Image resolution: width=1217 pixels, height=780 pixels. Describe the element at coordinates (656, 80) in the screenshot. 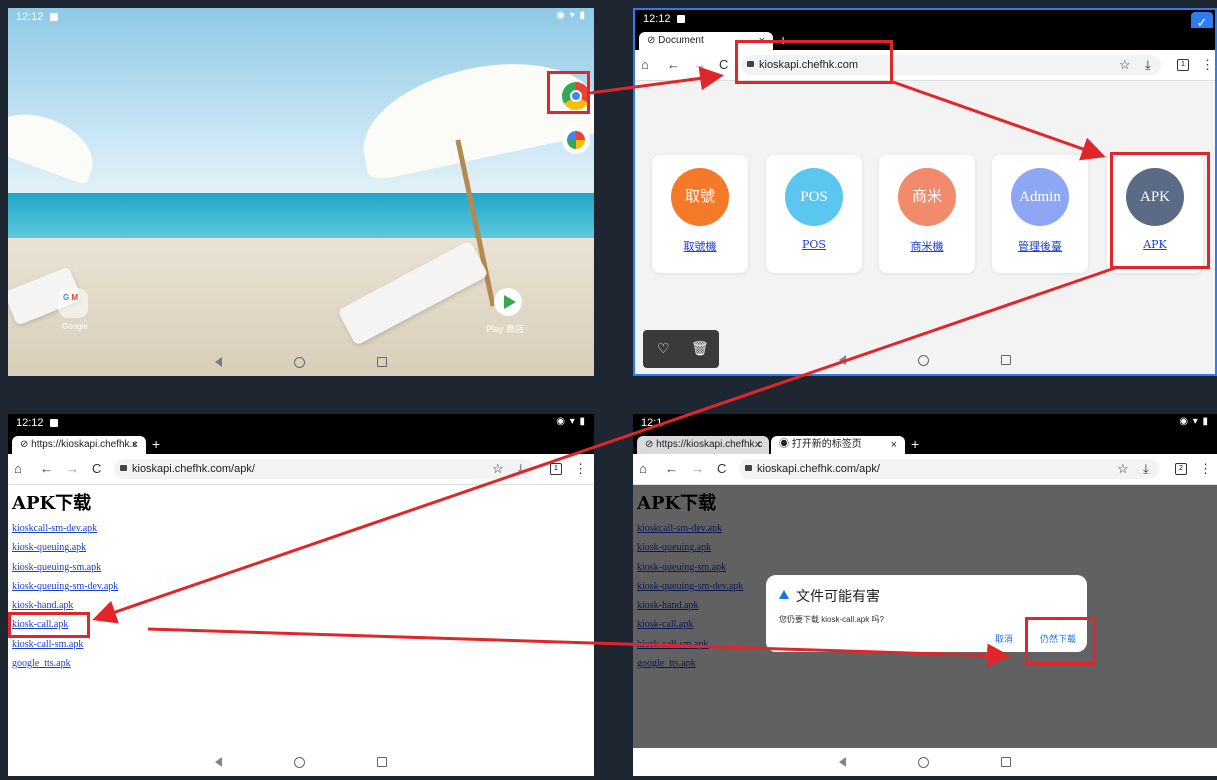

I see `arrow-chrome-to-url` at that location.